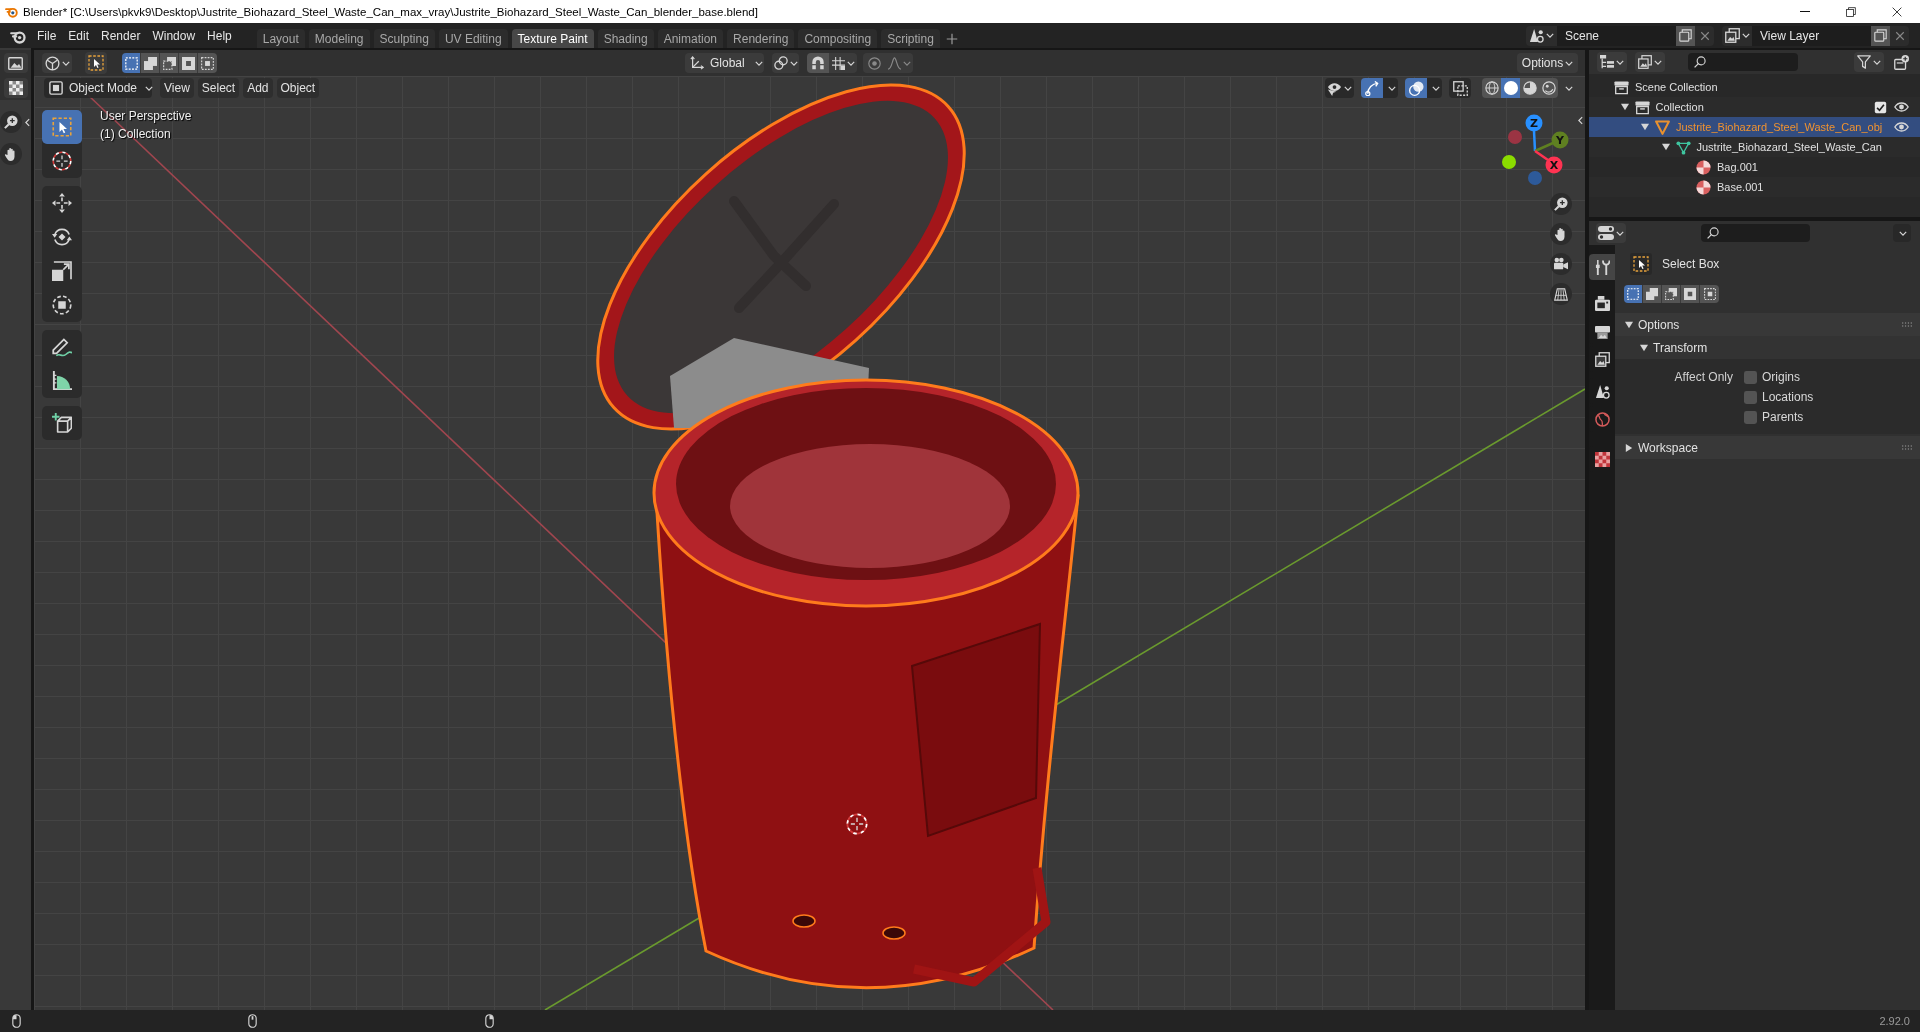 The width and height of the screenshot is (1920, 1032). What do you see at coordinates (761, 38) in the screenshot?
I see `workspace-tab: Rendering` at bounding box center [761, 38].